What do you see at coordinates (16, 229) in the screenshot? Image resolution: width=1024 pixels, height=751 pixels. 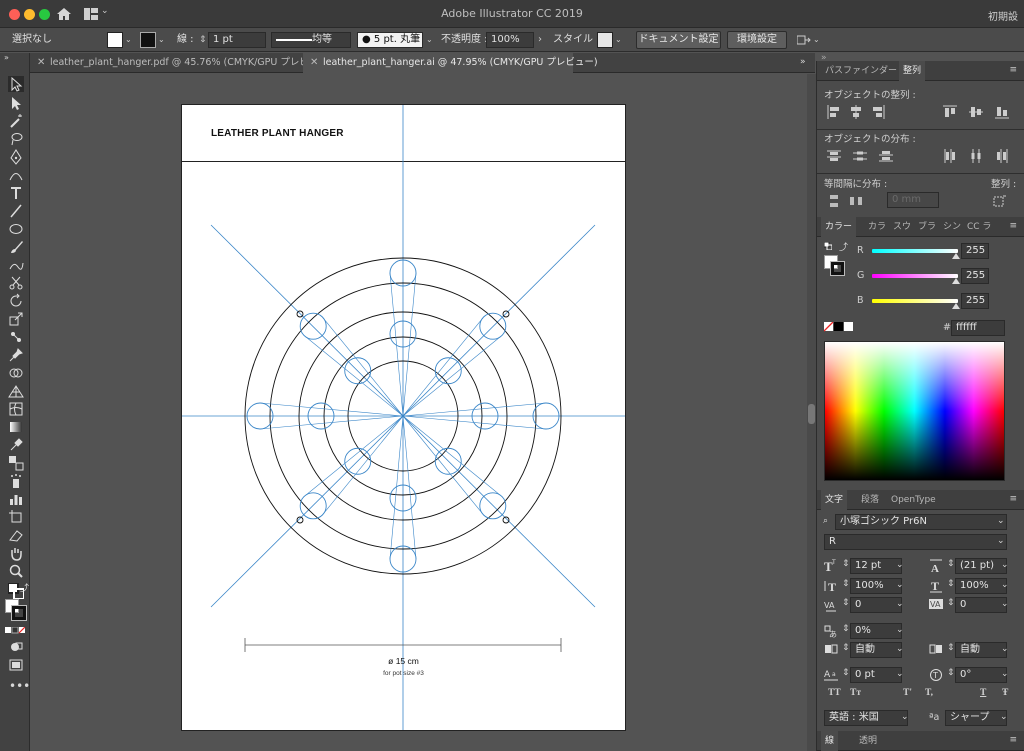 I see `ellipse-tool-icon` at bounding box center [16, 229].